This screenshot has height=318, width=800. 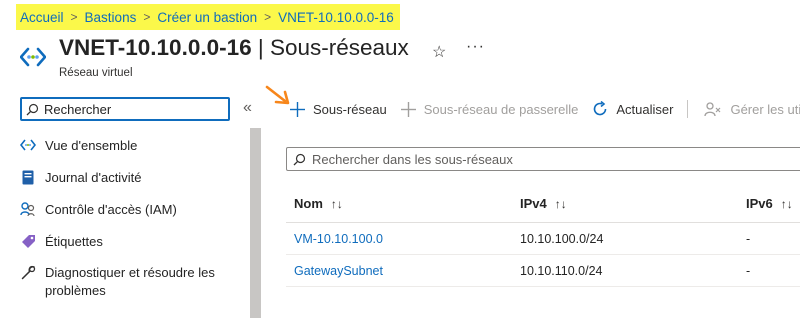 What do you see at coordinates (713, 109) in the screenshot?
I see `manage-users-icon` at bounding box center [713, 109].